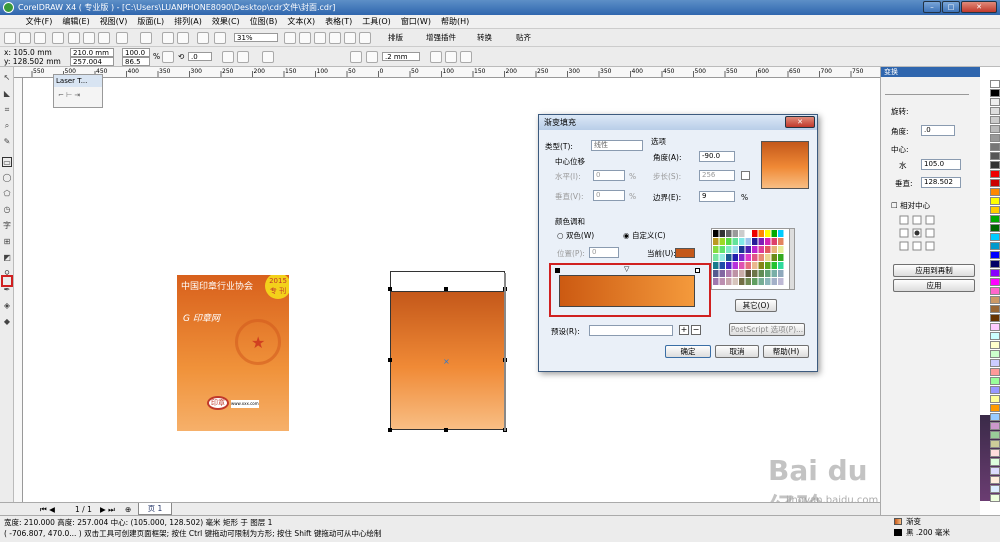 The width and height of the screenshot is (1000, 542). Describe the element at coordinates (365, 38) in the screenshot. I see `zoom-all-icon` at that location.